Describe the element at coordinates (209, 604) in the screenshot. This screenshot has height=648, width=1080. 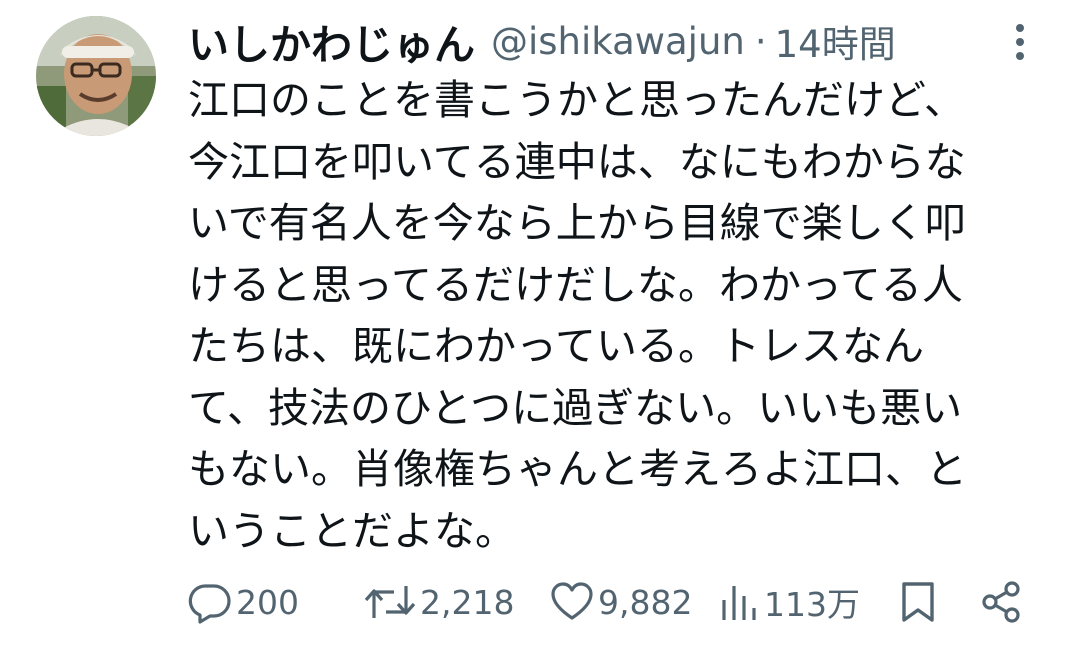
I see `reply-bubble-icon` at that location.